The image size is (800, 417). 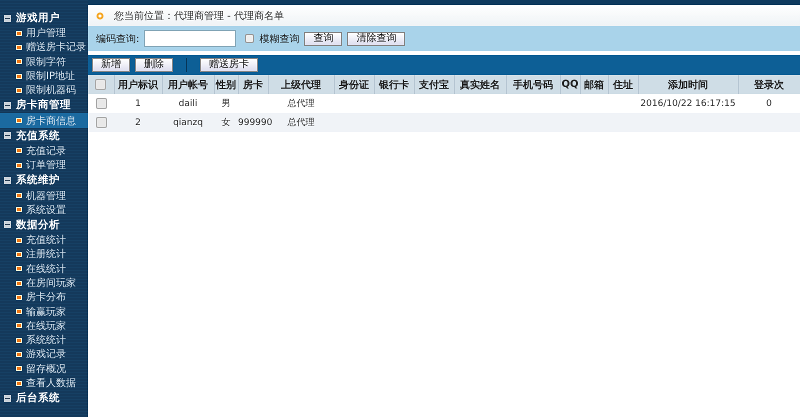 What do you see at coordinates (769, 103) in the screenshot?
I see `table-cell: 0` at bounding box center [769, 103].